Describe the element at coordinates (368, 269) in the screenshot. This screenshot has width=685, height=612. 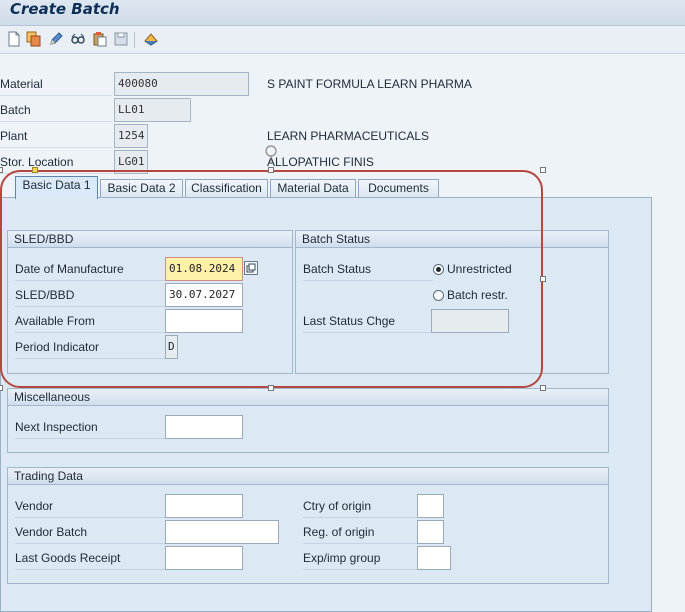
I see `batch-status-label: Batch Status` at that location.